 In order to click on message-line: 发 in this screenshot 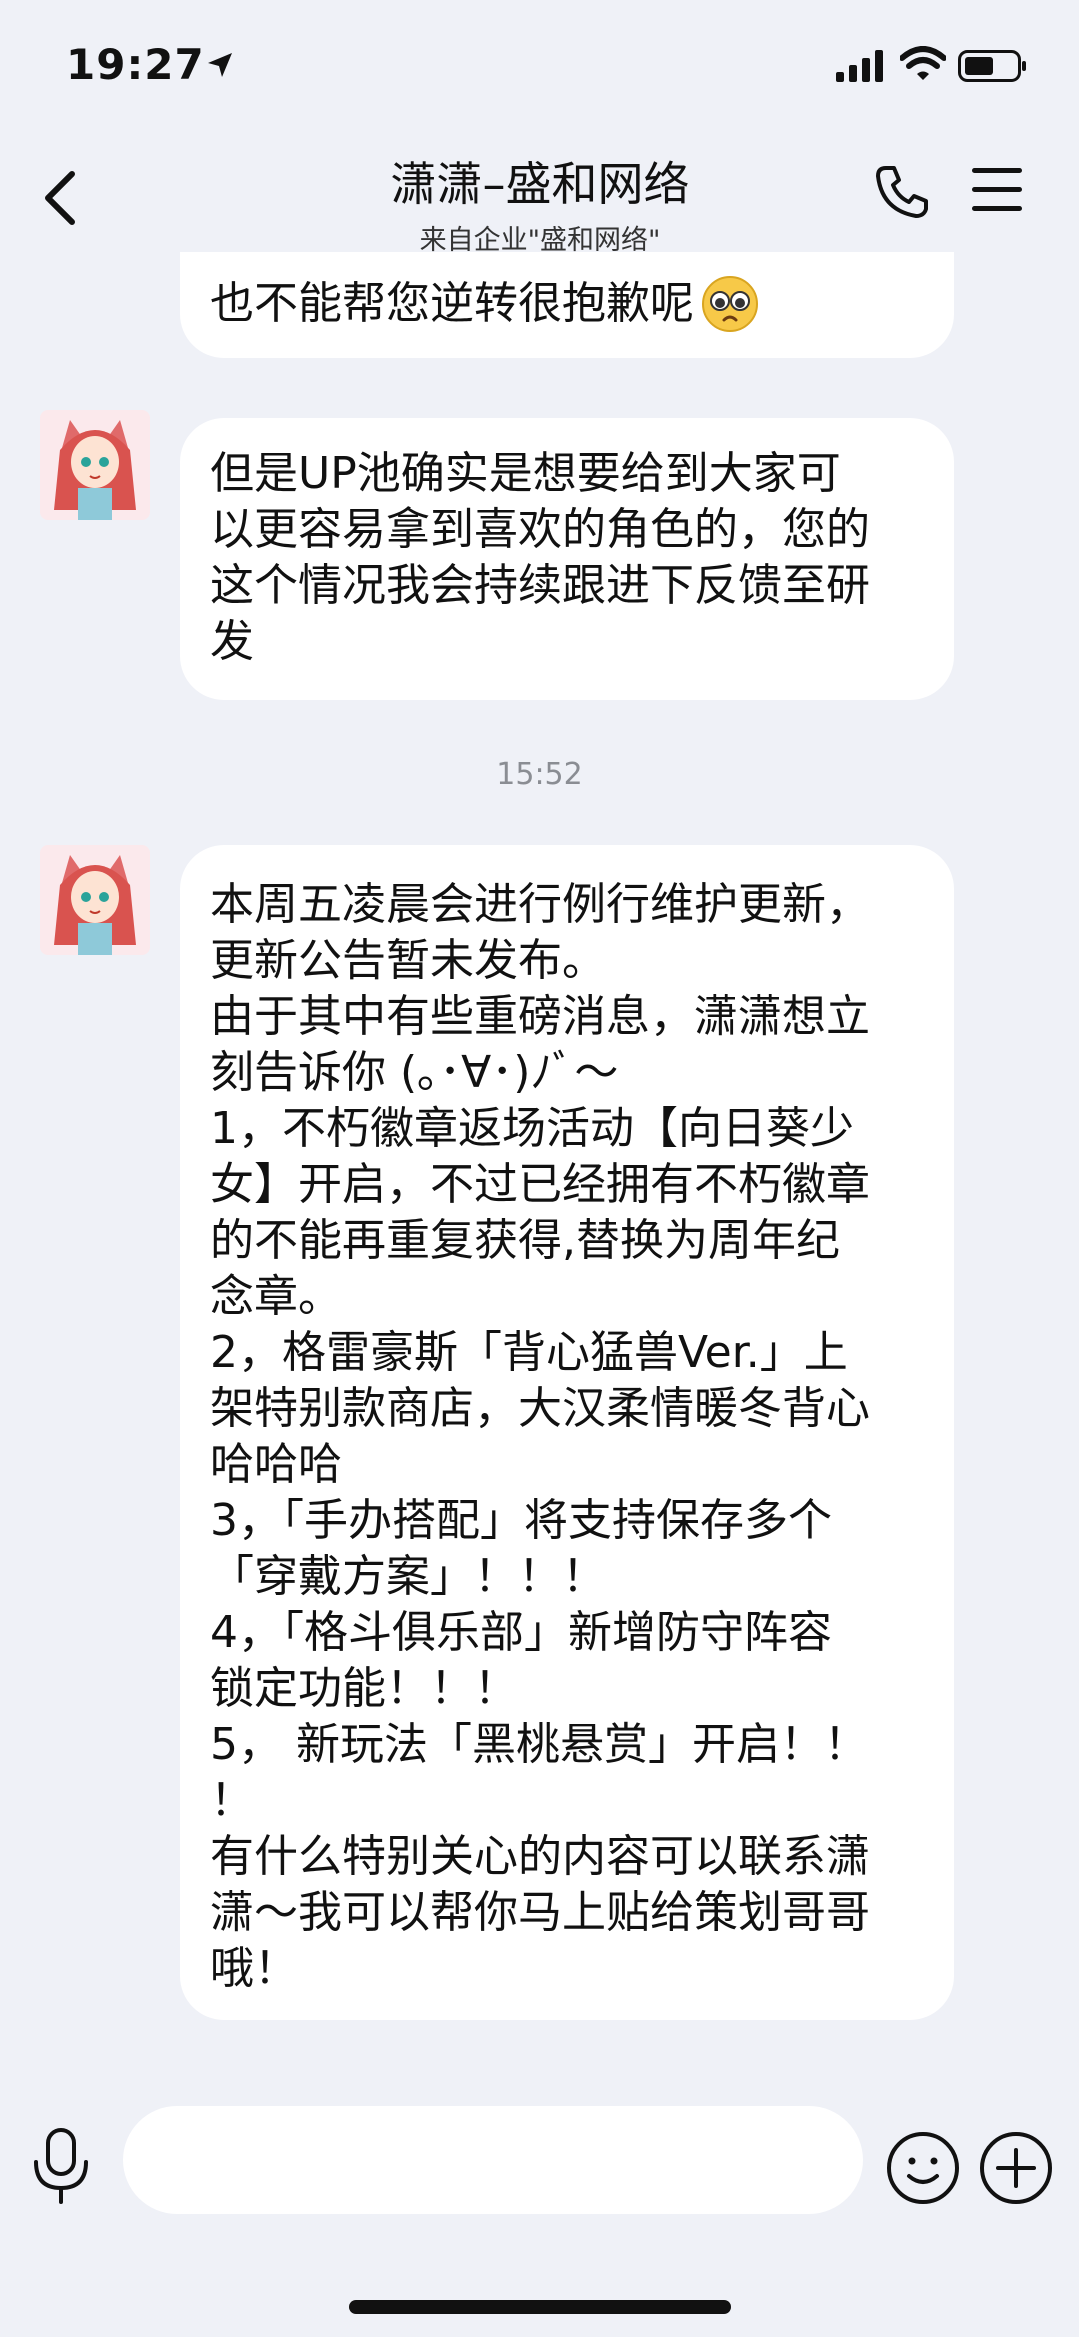, I will do `click(232, 641)`.